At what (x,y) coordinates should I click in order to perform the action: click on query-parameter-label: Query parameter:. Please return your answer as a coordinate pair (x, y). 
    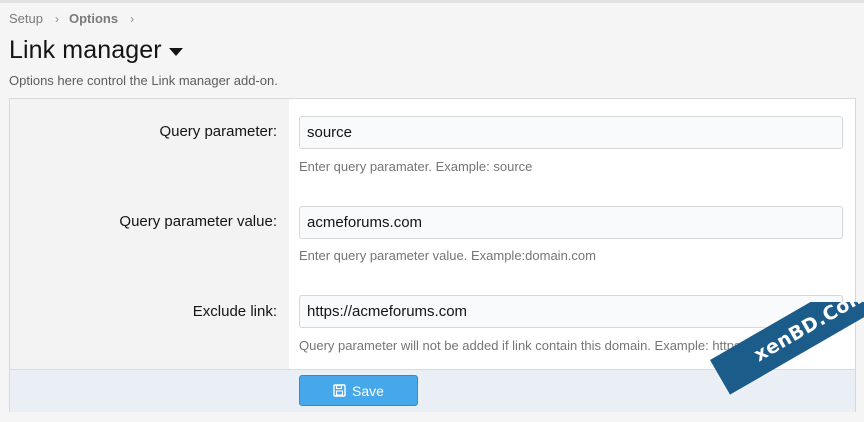
    Looking at the image, I should click on (218, 131).